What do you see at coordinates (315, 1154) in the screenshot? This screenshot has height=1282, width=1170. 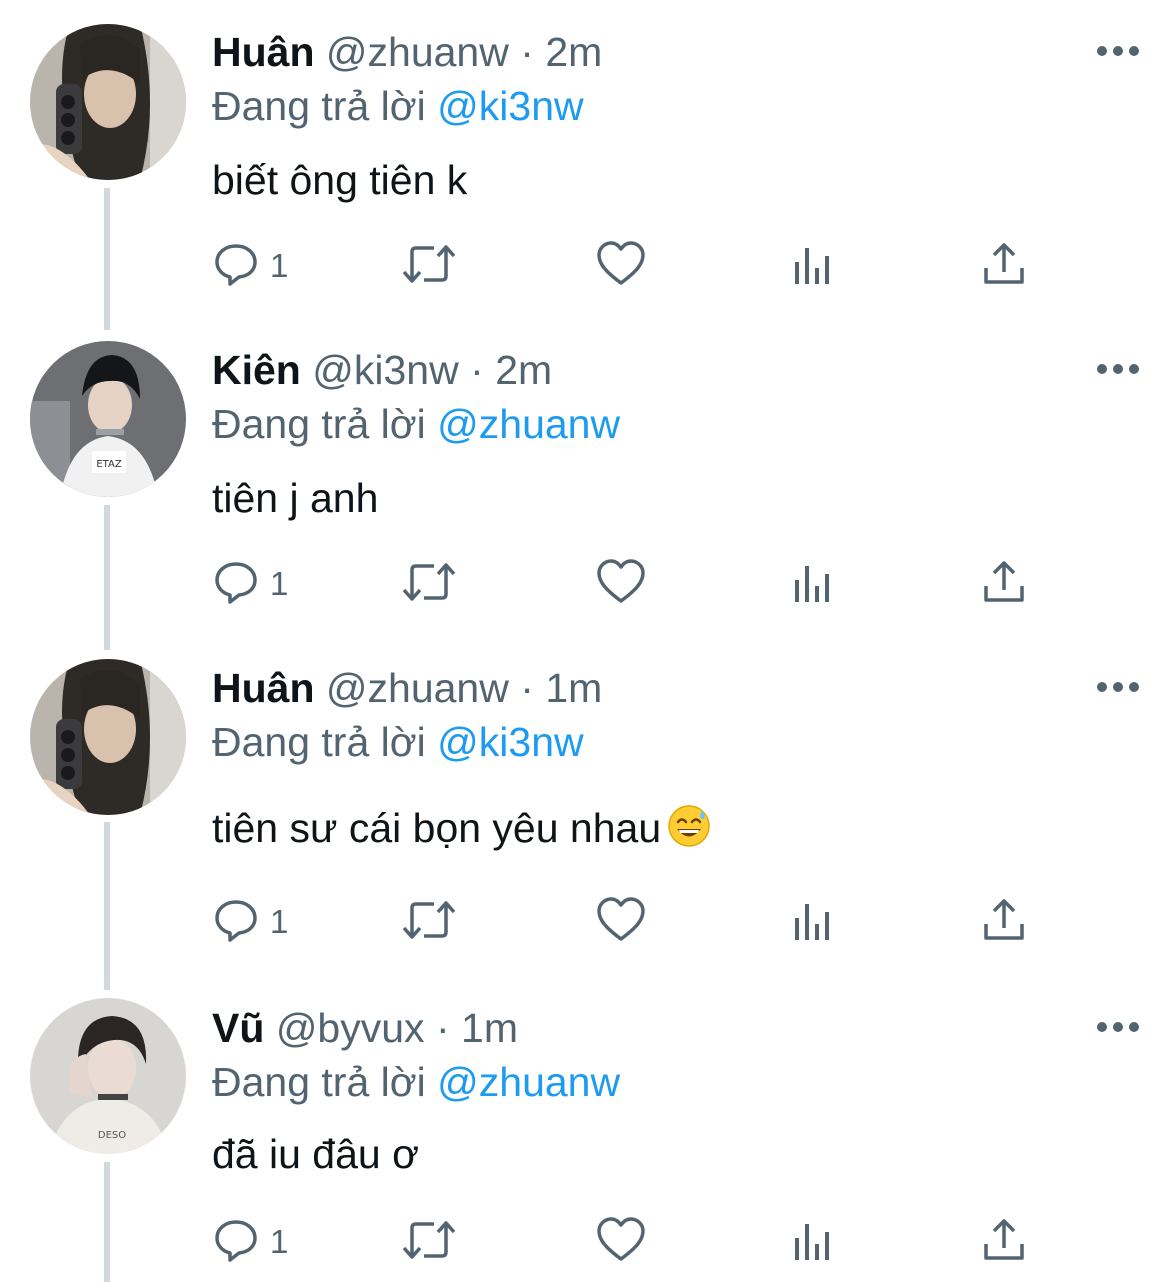 I see `tweet-text: đã iu đâu ơ` at bounding box center [315, 1154].